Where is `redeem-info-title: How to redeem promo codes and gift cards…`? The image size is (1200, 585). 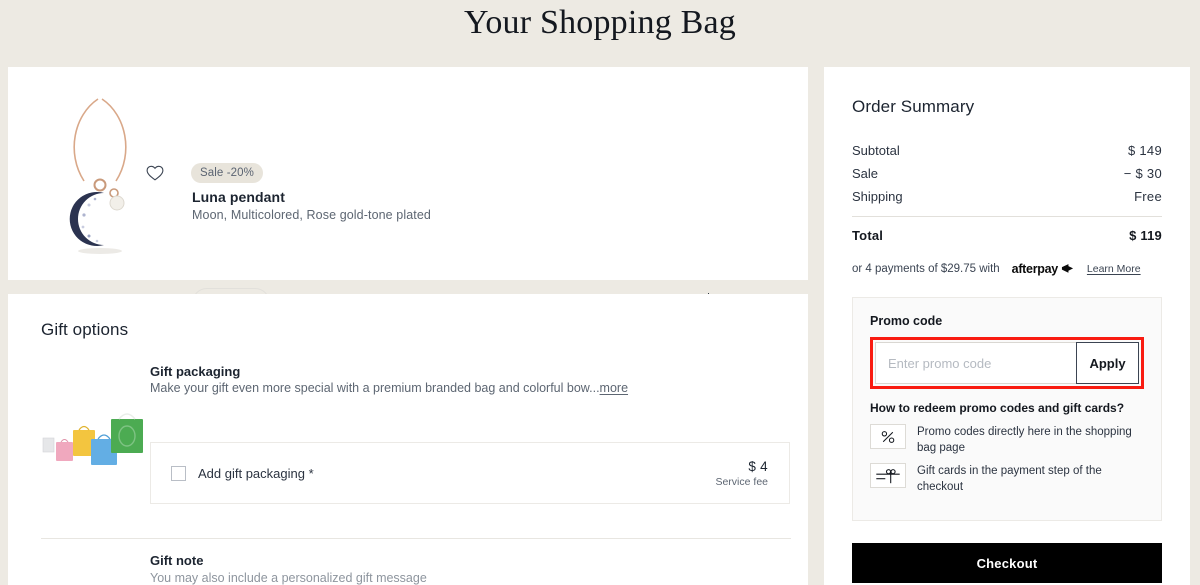 redeem-info-title: How to redeem promo codes and gift cards… is located at coordinates (997, 408).